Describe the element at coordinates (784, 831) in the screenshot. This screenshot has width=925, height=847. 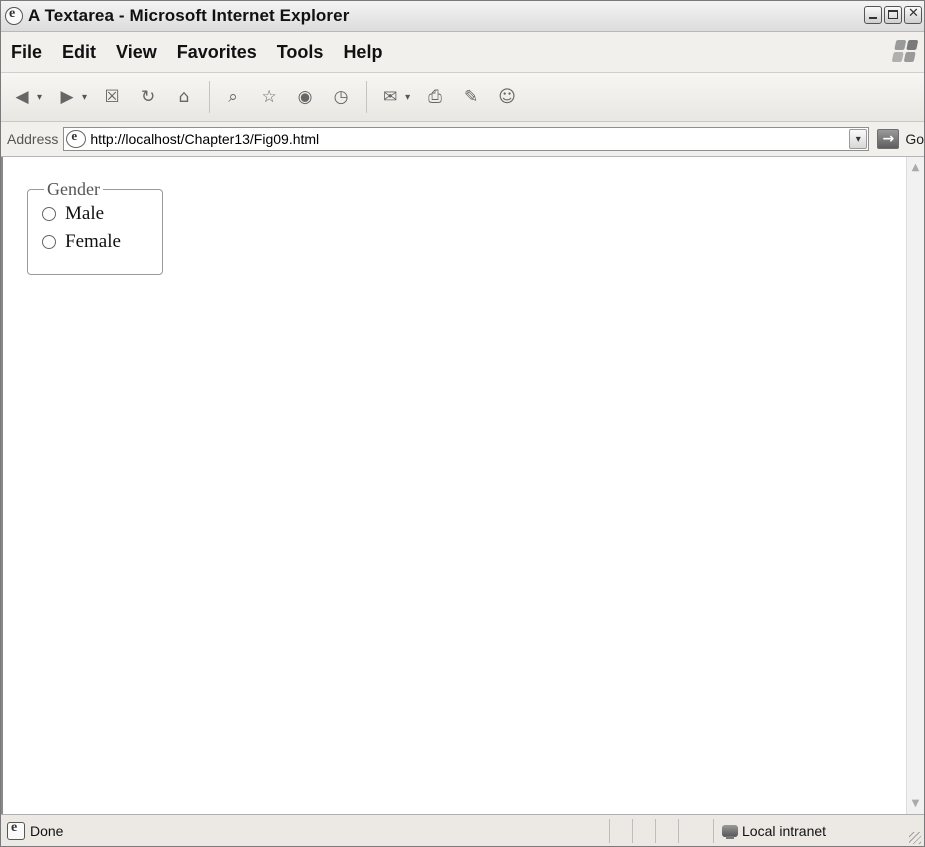
I see `zone-label: Local intranet` at that location.